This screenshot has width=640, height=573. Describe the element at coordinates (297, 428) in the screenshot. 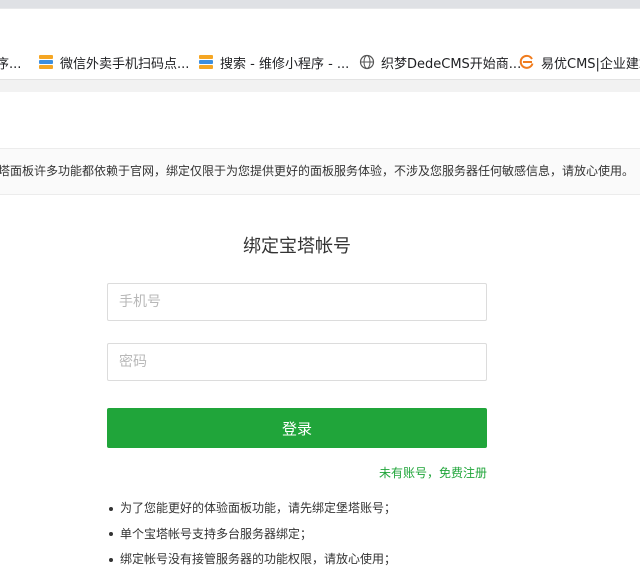

I see `login-button: 登录` at that location.